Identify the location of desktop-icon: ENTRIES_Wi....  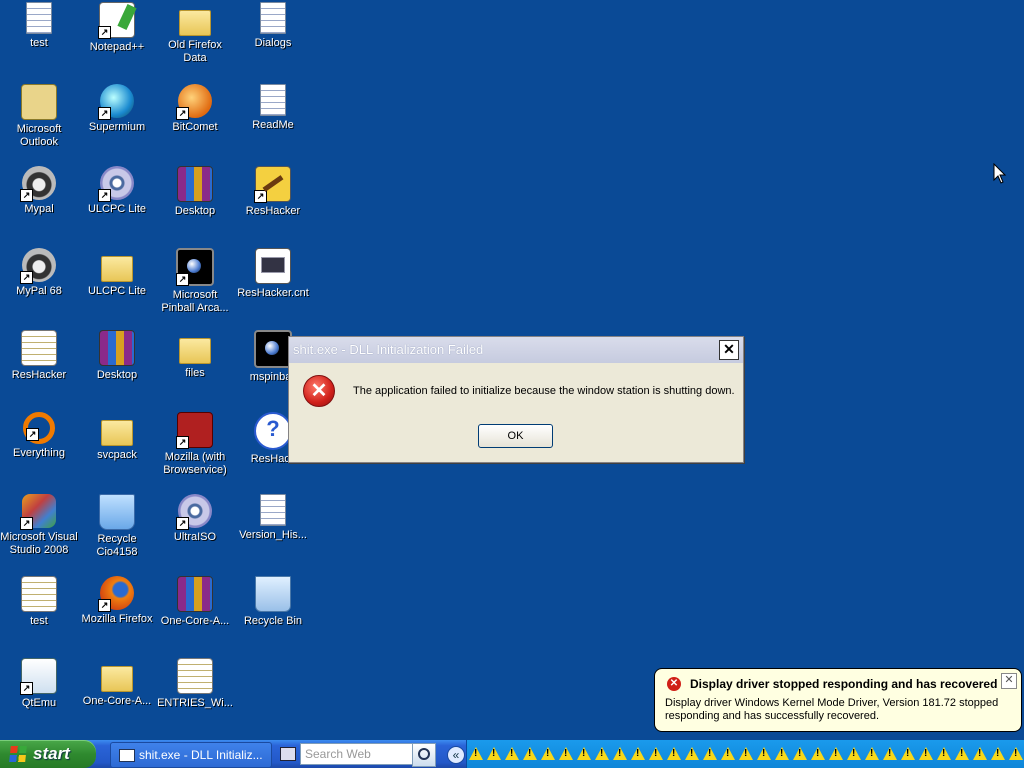
(195, 684).